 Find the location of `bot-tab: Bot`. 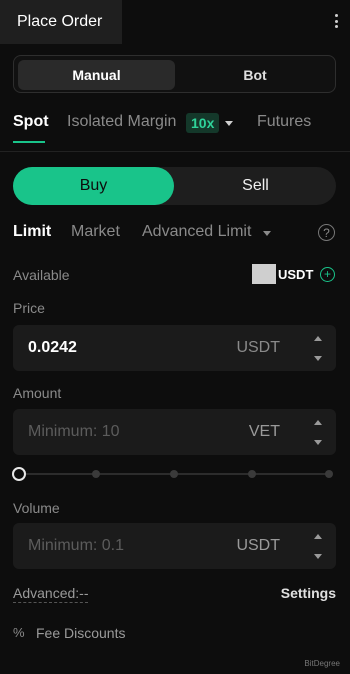

bot-tab: Bot is located at coordinates (255, 75).